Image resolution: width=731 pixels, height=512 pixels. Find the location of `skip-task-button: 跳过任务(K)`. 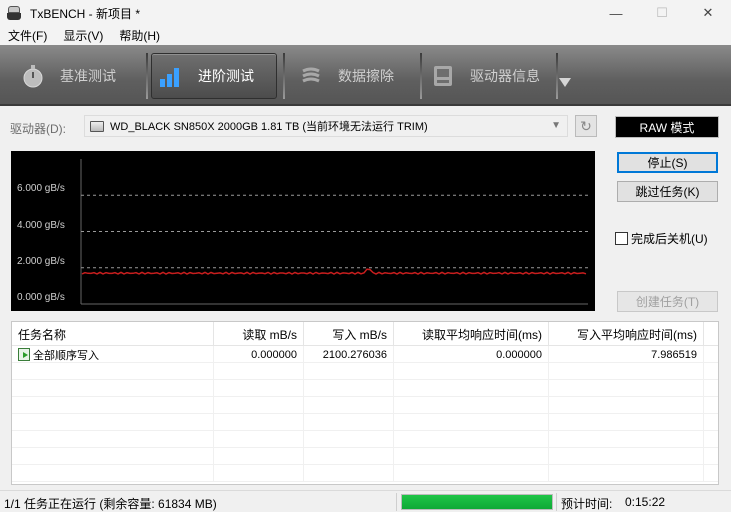

skip-task-button: 跳过任务(K) is located at coordinates (667, 191).